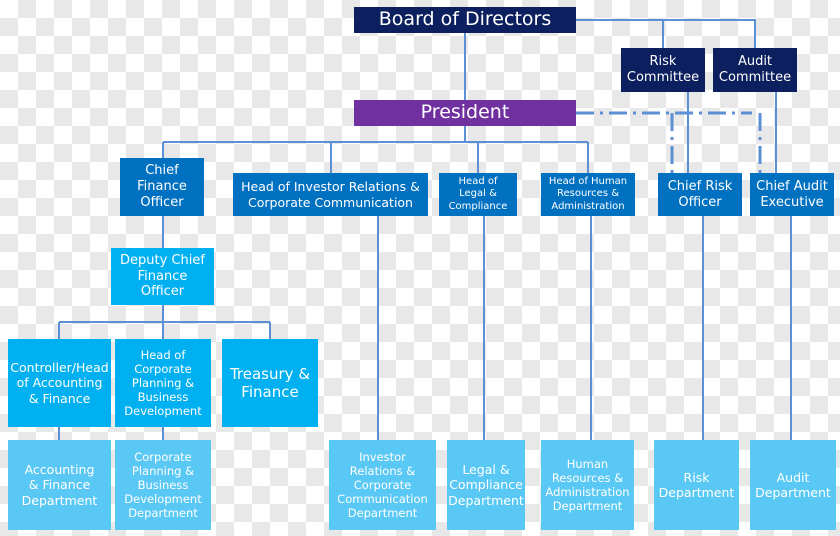 The image size is (840, 536). Describe the element at coordinates (465, 20) in the screenshot. I see `board-of-directors-box: Board of Directors` at that location.